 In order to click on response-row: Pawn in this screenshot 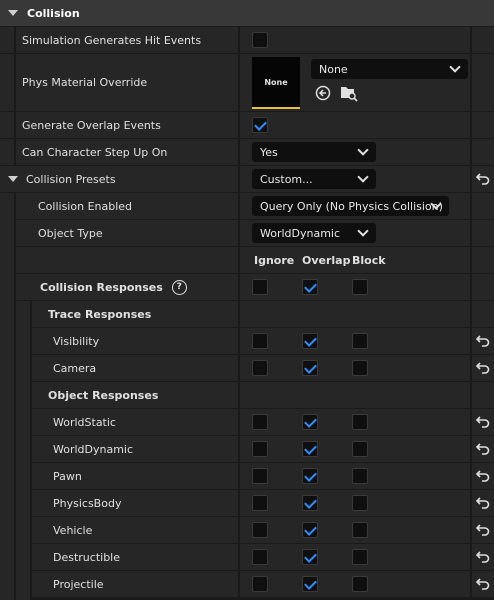, I will do `click(135, 476)`.